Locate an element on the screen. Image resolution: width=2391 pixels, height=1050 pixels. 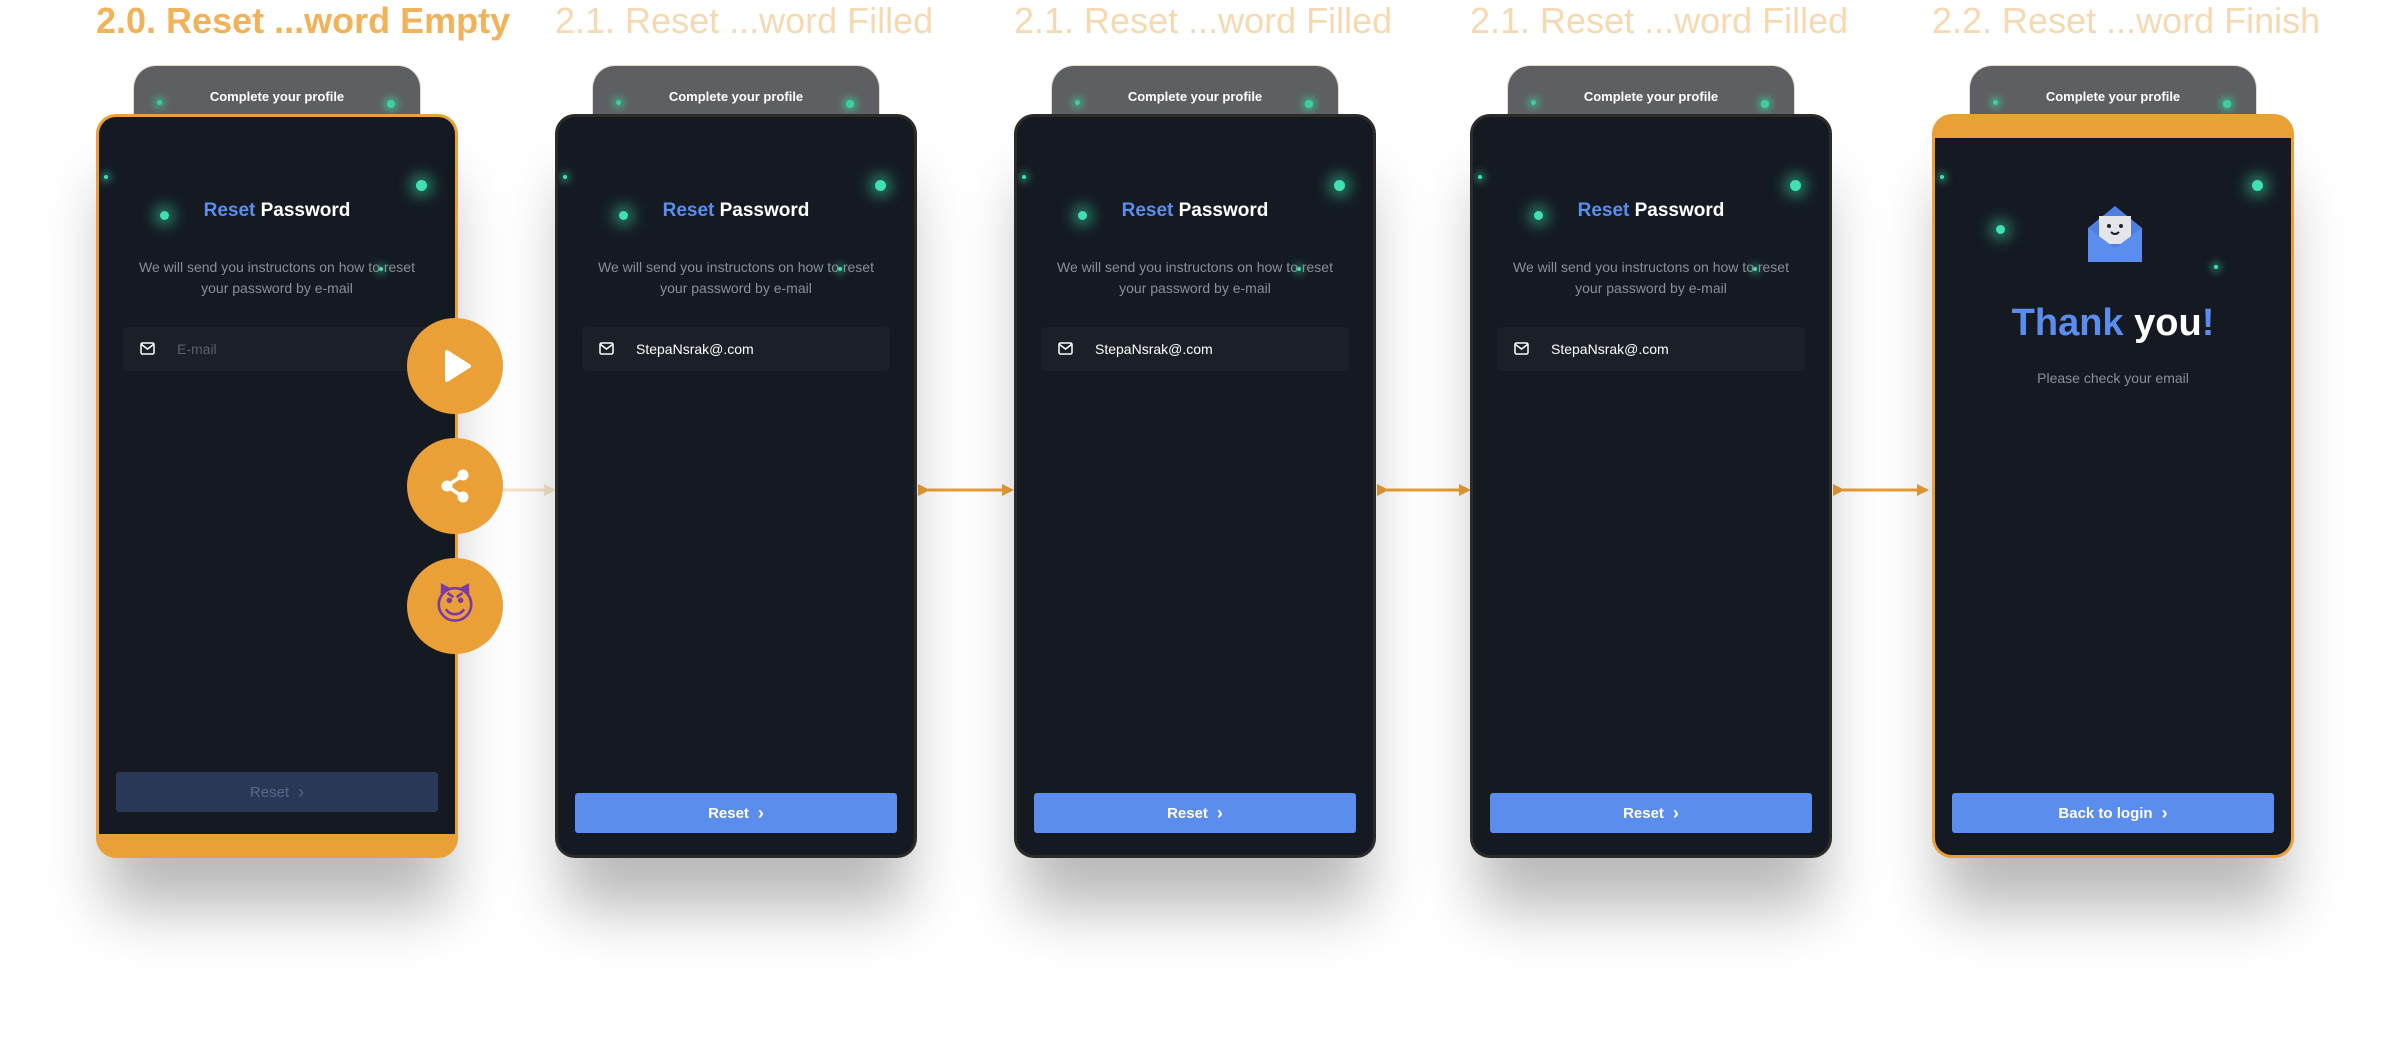
frame-title-filled-2: 2.1. Reset ...word Filled is located at coordinates (1203, 20).